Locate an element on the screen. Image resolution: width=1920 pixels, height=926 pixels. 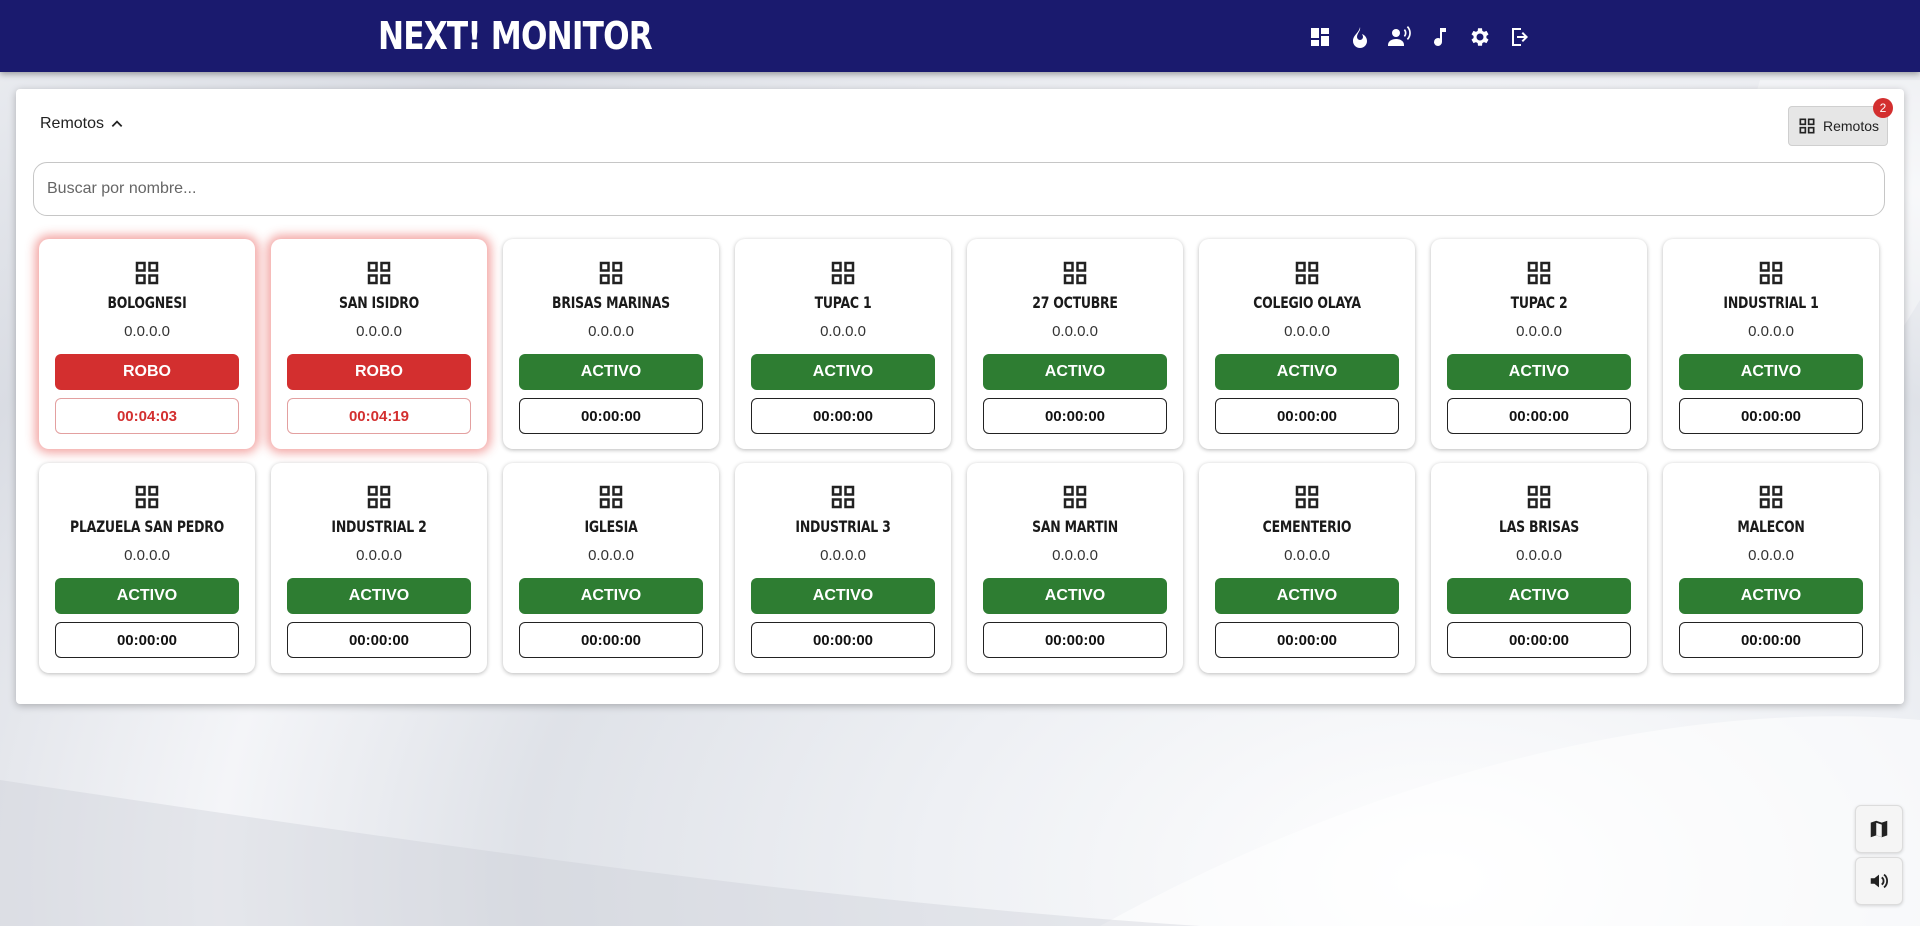
remote-card: SAN ISIDRO 0.0.0.0 ROBO 00:04:19 is located at coordinates (379, 344).